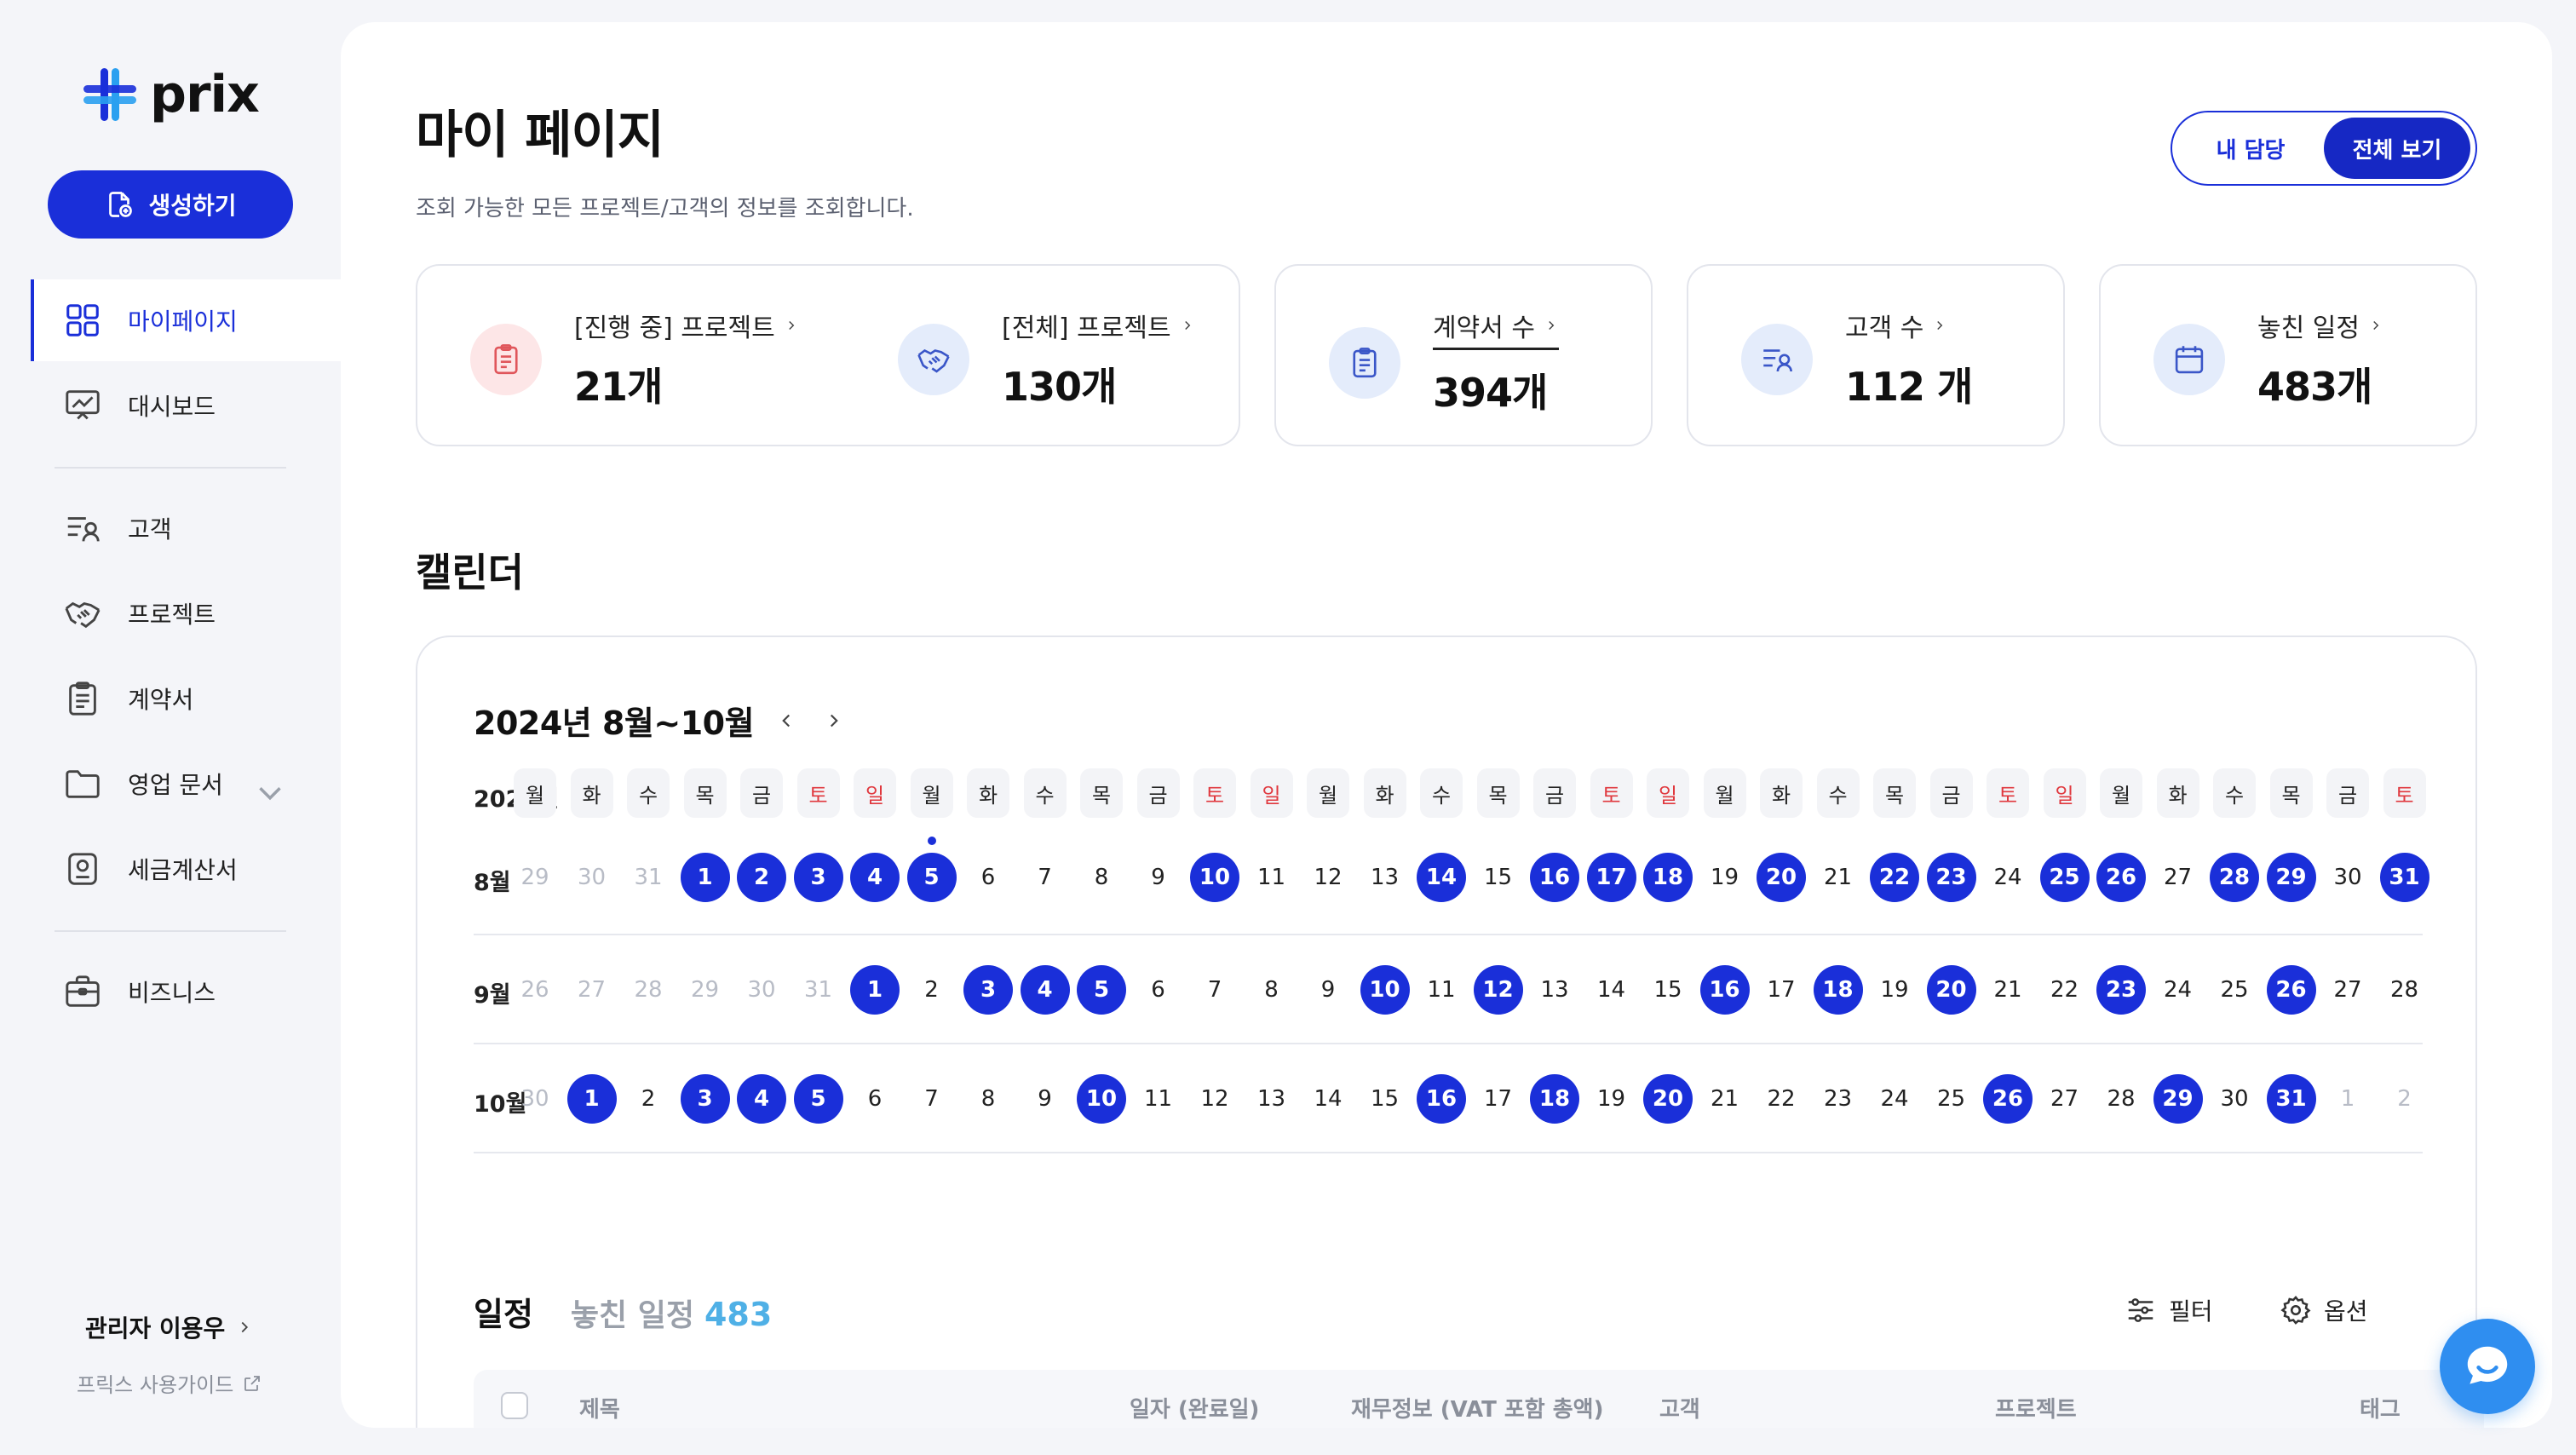 This screenshot has height=1455, width=2576. What do you see at coordinates (171, 204) in the screenshot?
I see `create-button: 생성하기` at bounding box center [171, 204].